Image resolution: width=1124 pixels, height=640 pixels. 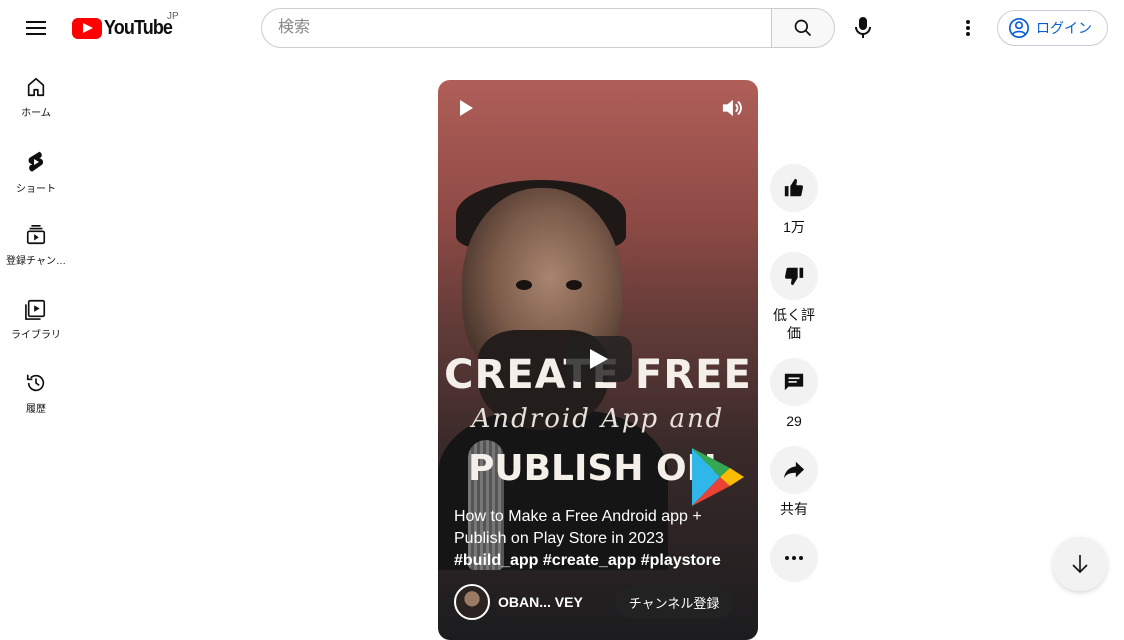 I want to click on shorts-actions: 1万 低く評価 29 共有, so click(x=794, y=381).